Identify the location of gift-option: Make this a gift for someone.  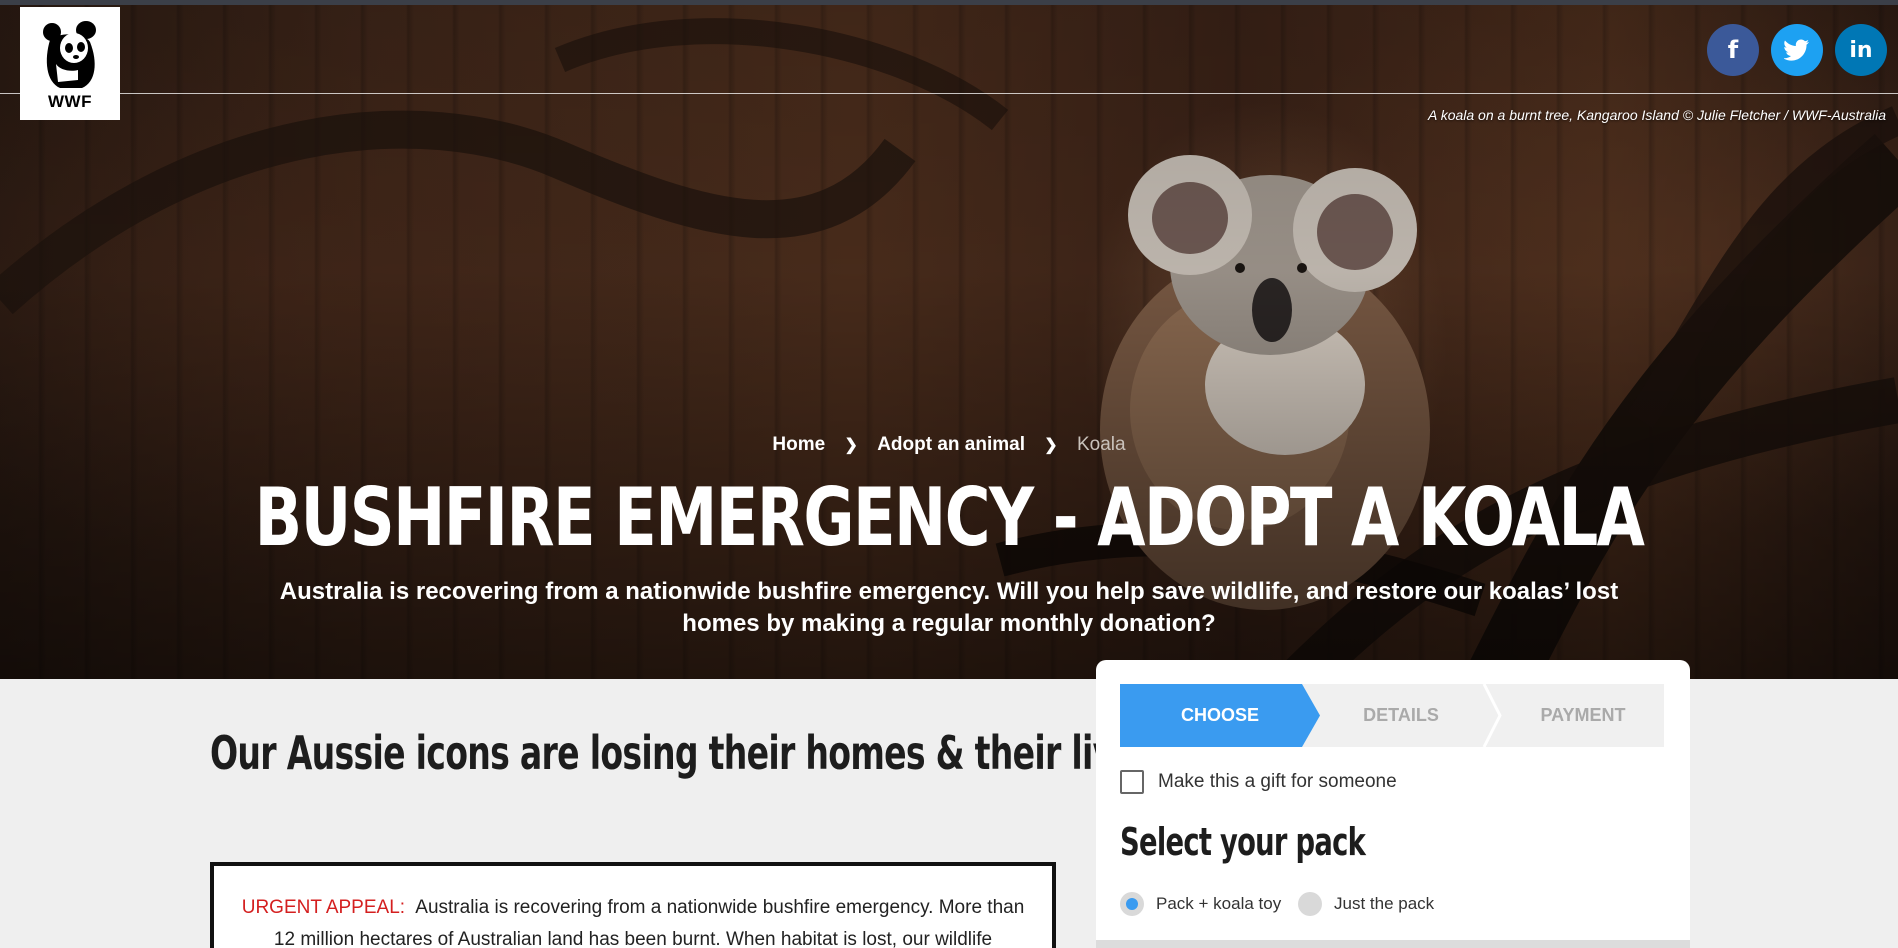
(1258, 782).